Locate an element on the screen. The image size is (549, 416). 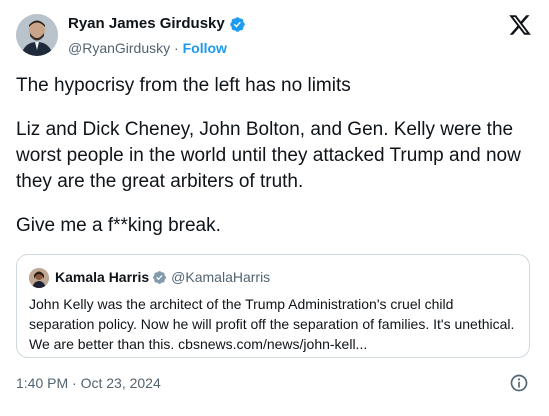
author-name: Ryan James Girdusky is located at coordinates (146, 24).